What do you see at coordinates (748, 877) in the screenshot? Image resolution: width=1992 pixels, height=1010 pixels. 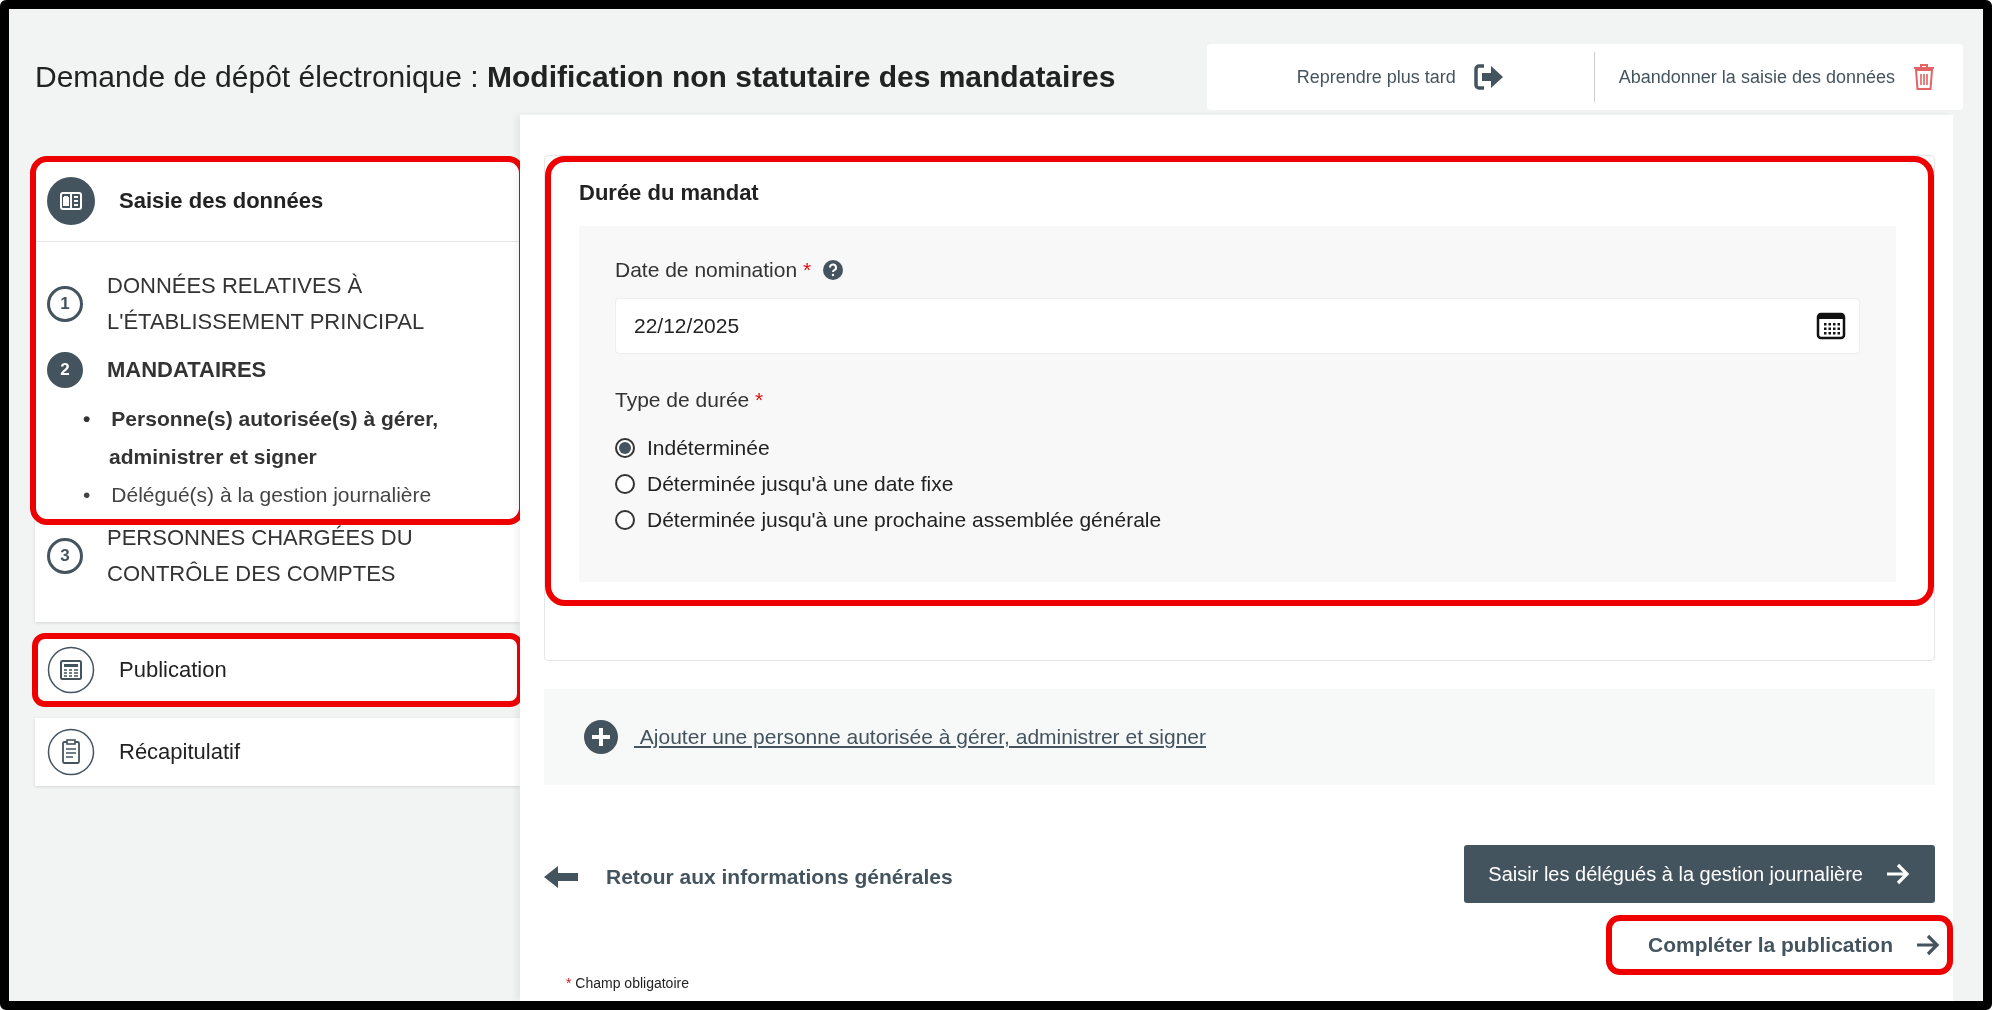 I see `back-link: Retour aux informations générales` at bounding box center [748, 877].